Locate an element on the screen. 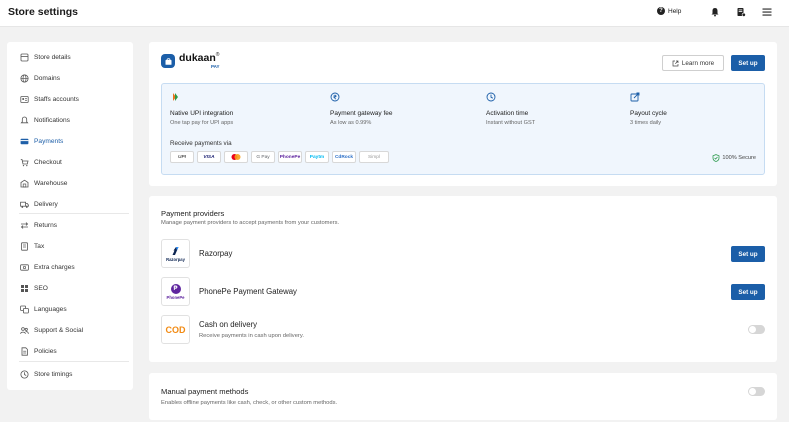  sidebar-divider is located at coordinates (74, 361).